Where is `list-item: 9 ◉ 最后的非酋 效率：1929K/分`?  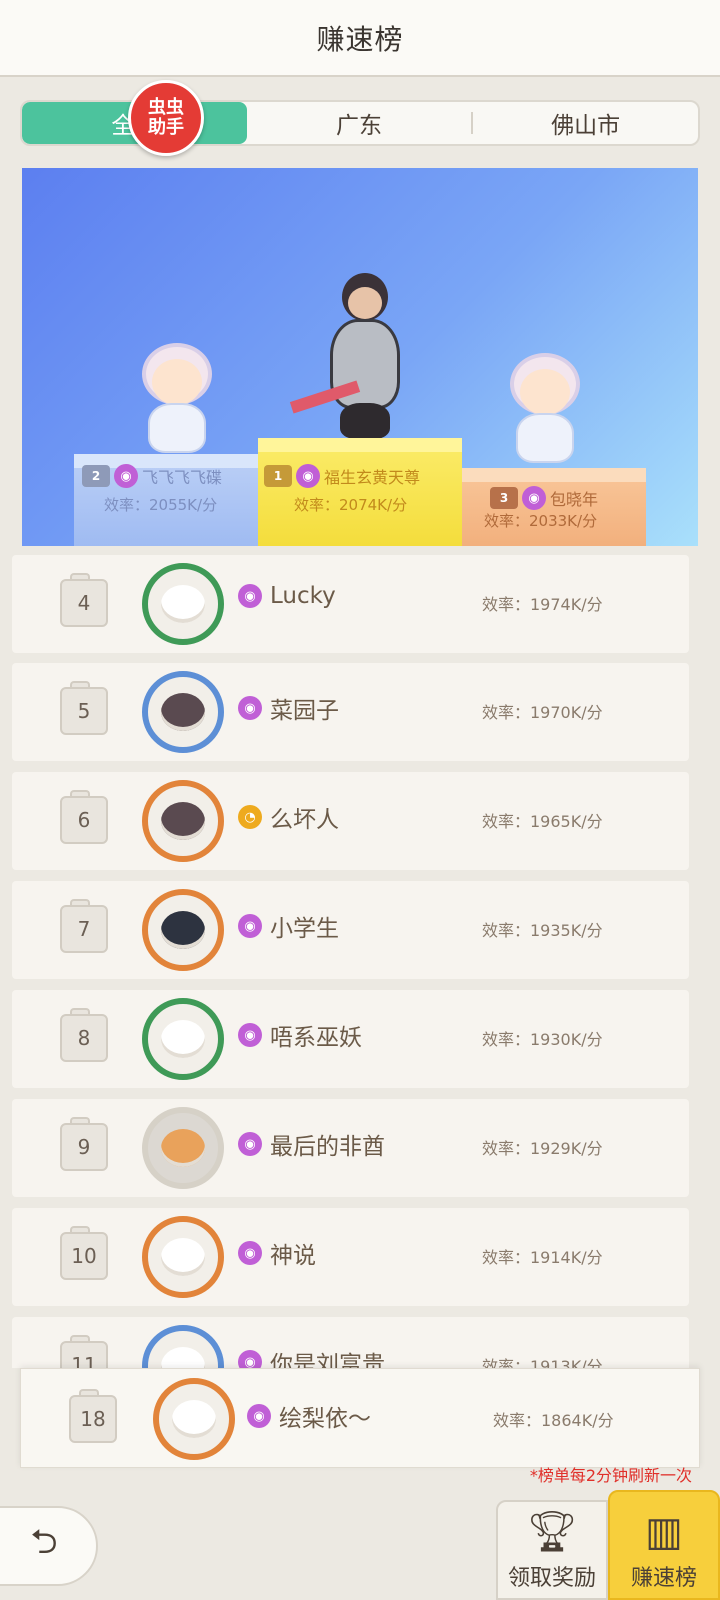 list-item: 9 ◉ 最后的非酋 效率：1929K/分 is located at coordinates (350, 1148).